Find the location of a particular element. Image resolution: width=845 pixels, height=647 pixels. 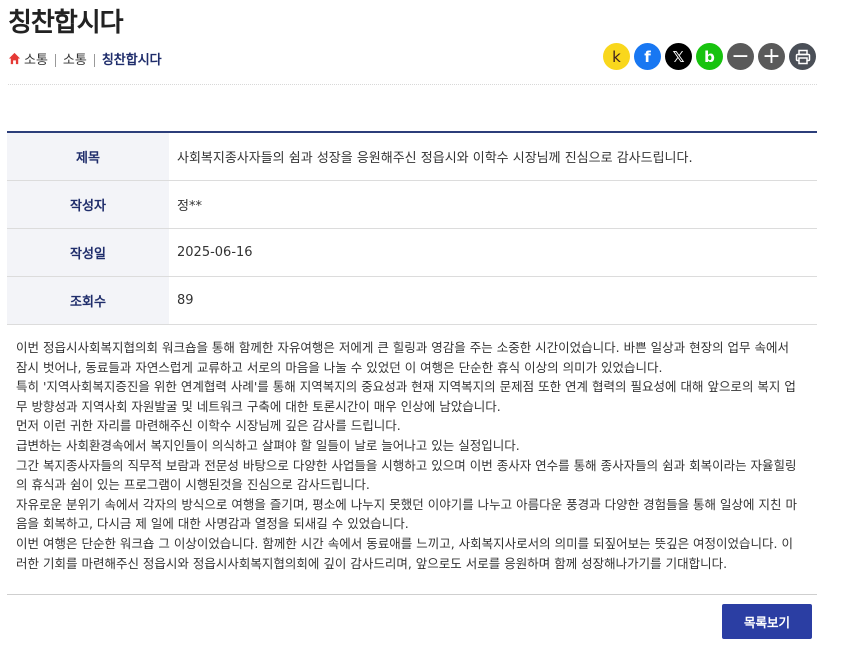

x-share-button: 𝕏 is located at coordinates (678, 56).